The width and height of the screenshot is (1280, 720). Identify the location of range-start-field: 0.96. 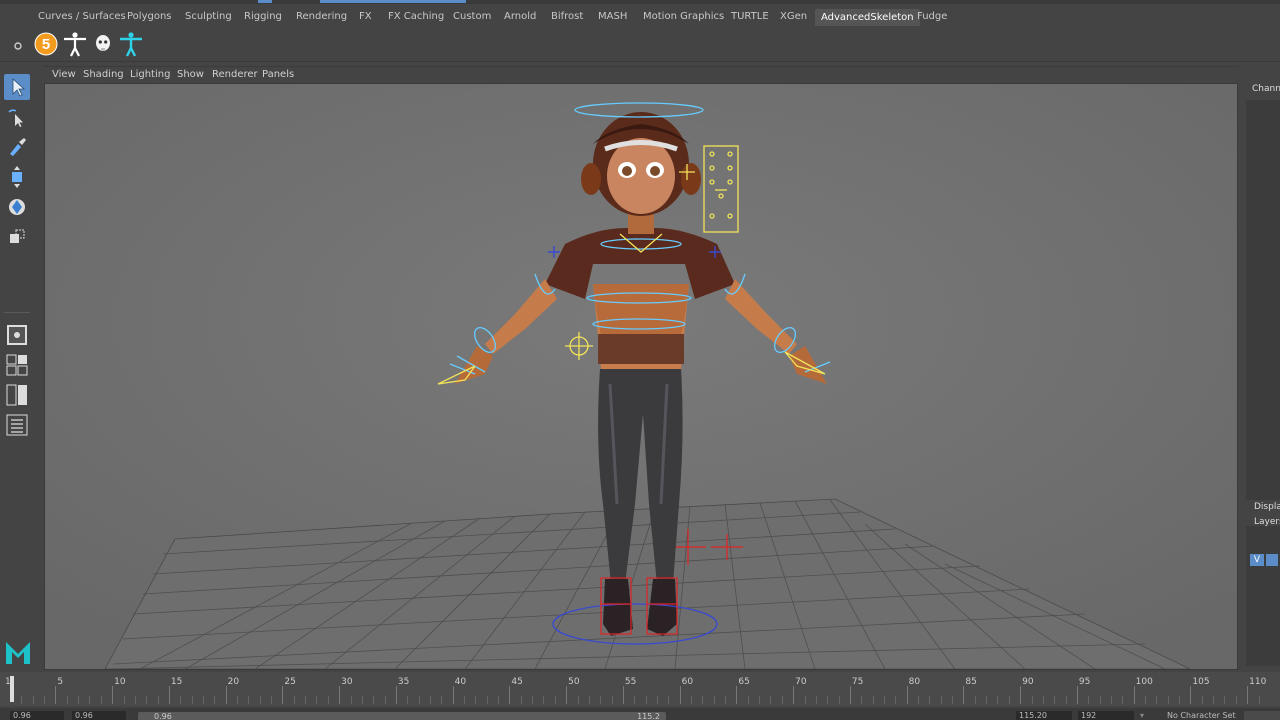
(99, 715).